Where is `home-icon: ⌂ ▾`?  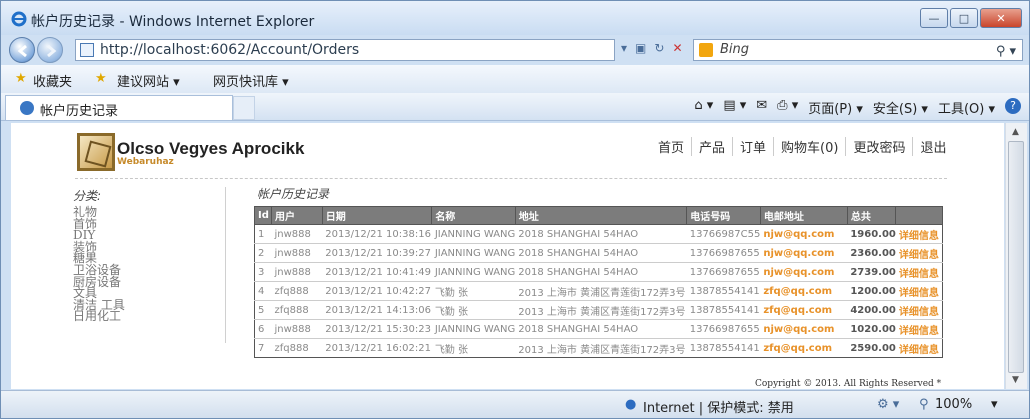
home-icon: ⌂ ▾ is located at coordinates (703, 107).